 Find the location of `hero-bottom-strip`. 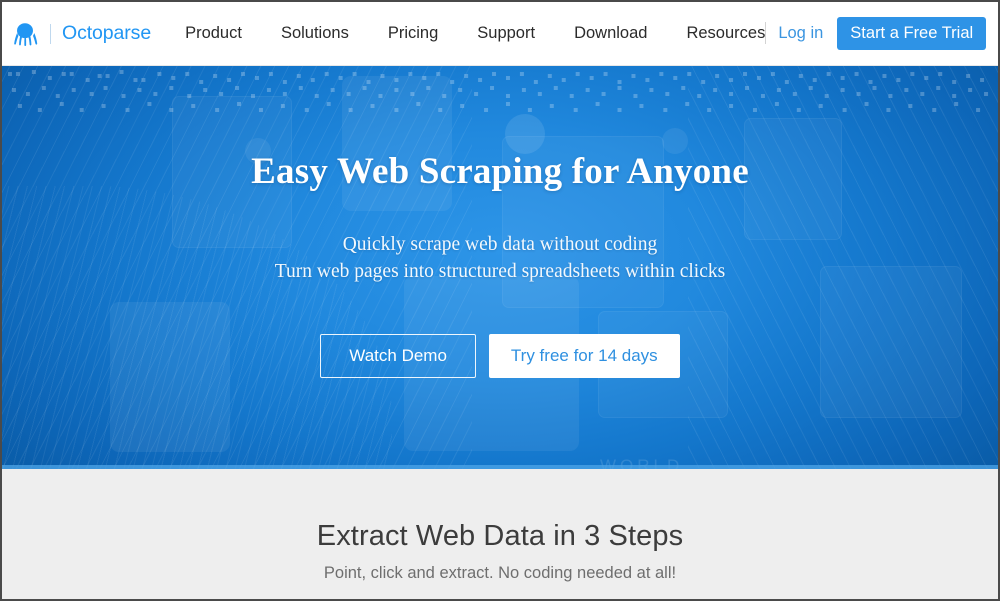

hero-bottom-strip is located at coordinates (500, 467).